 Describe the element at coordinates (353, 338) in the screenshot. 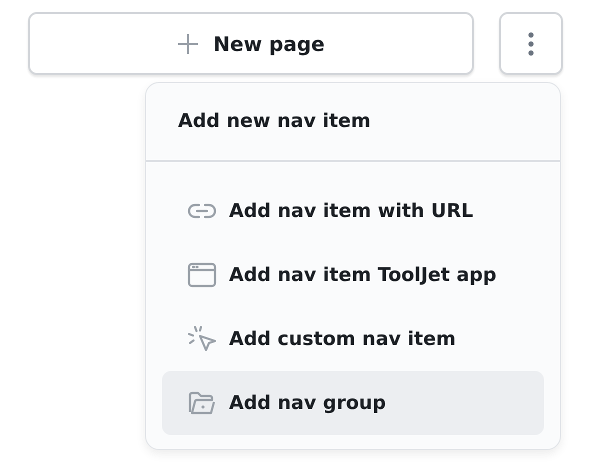

I see `menu-item: Add custom nav item` at that location.